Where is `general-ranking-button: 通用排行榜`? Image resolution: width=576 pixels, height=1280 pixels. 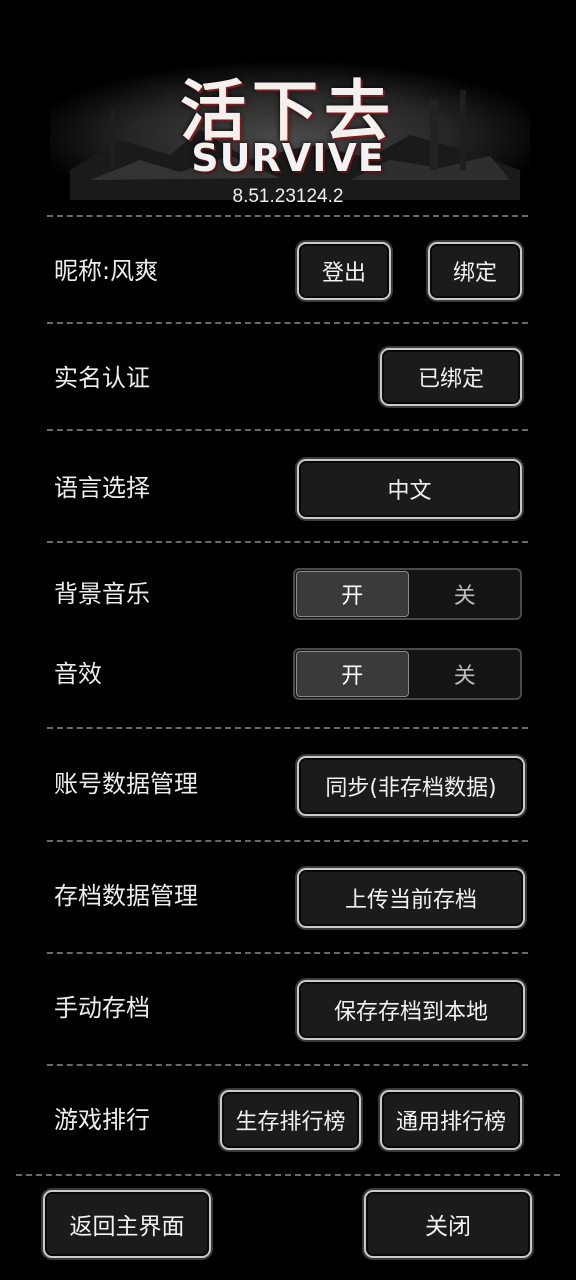
general-ranking-button: 通用排行榜 is located at coordinates (451, 1120).